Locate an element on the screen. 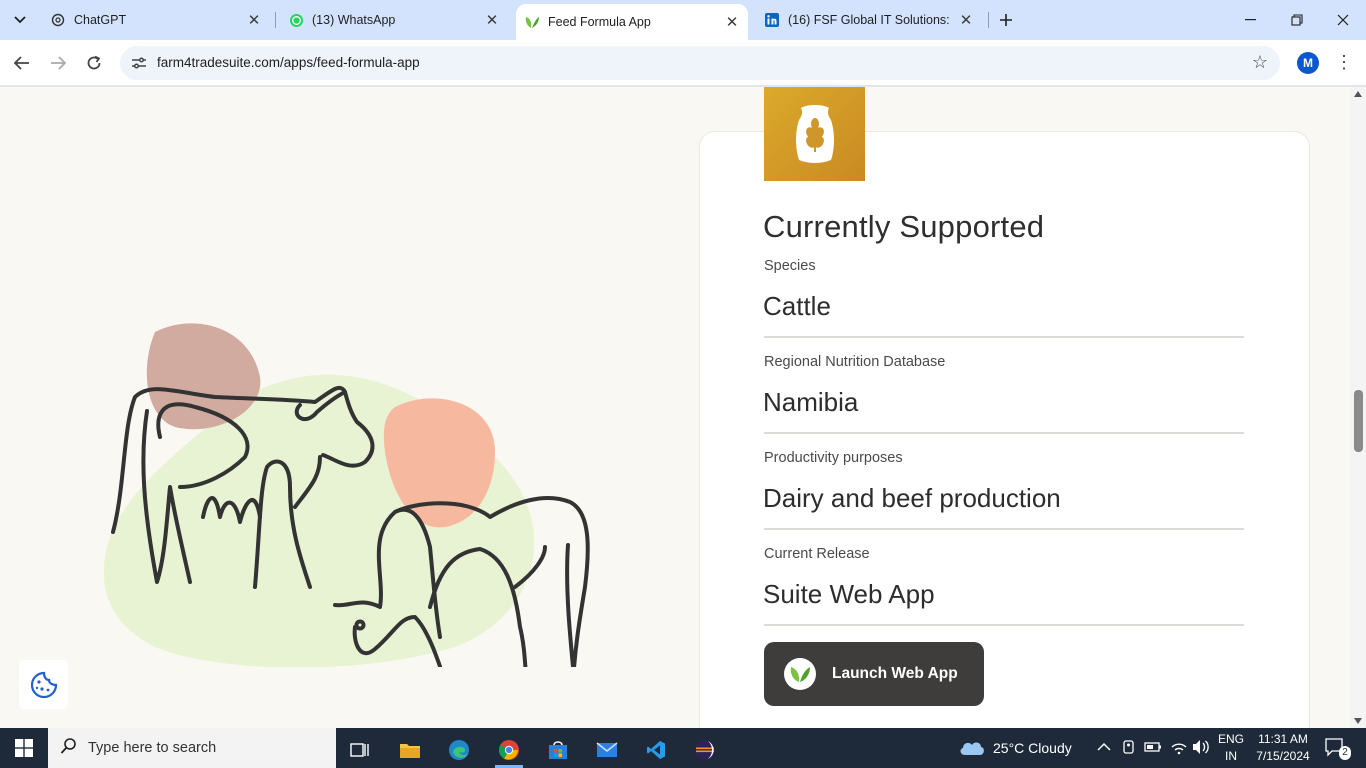 This screenshot has width=1366, height=768. back-button is located at coordinates (22, 63).